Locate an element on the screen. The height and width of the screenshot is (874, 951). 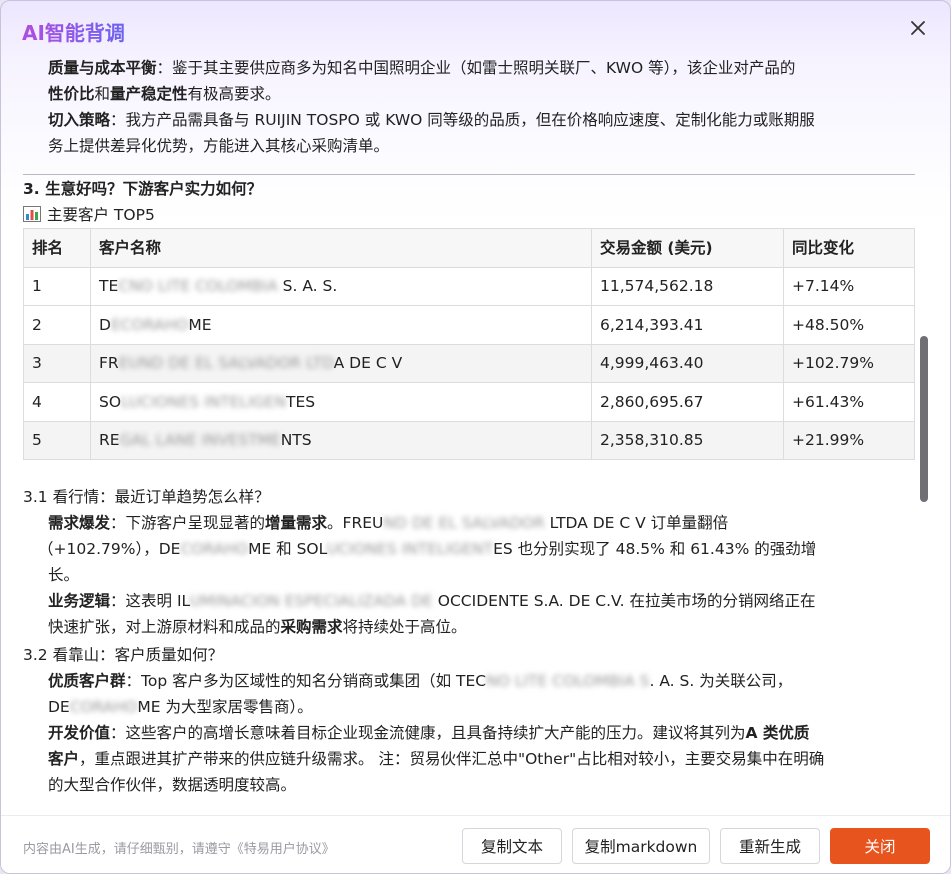
dialog-header: AI智能背调 is located at coordinates (475, 30).